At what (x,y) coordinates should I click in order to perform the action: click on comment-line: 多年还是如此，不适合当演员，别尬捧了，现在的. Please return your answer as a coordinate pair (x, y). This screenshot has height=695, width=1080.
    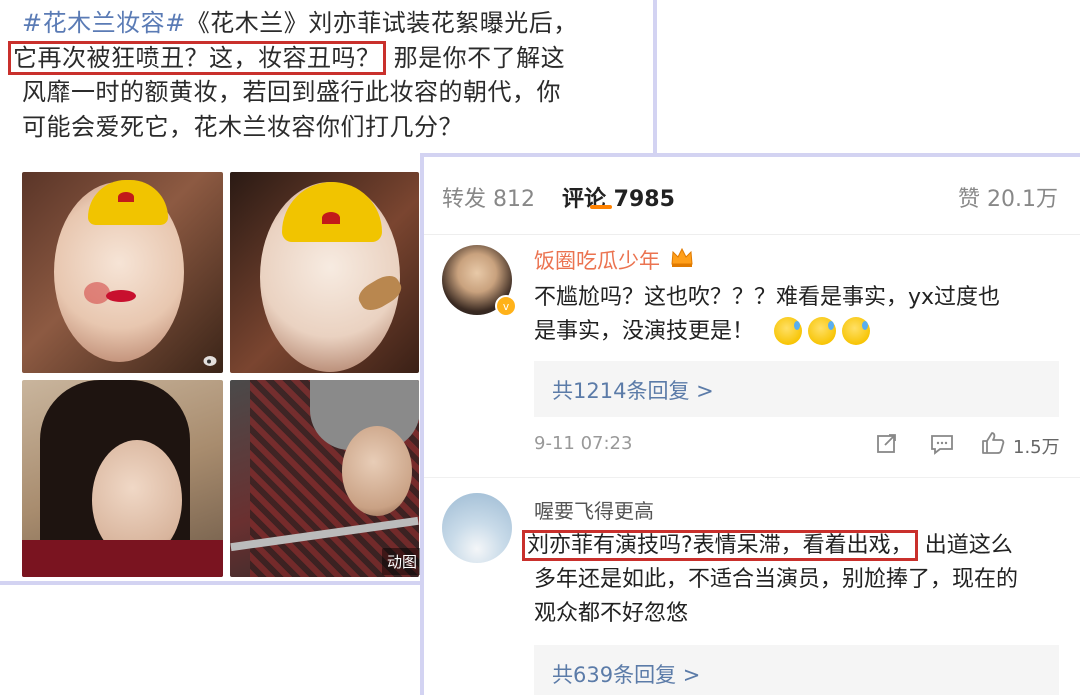
    Looking at the image, I should click on (776, 579).